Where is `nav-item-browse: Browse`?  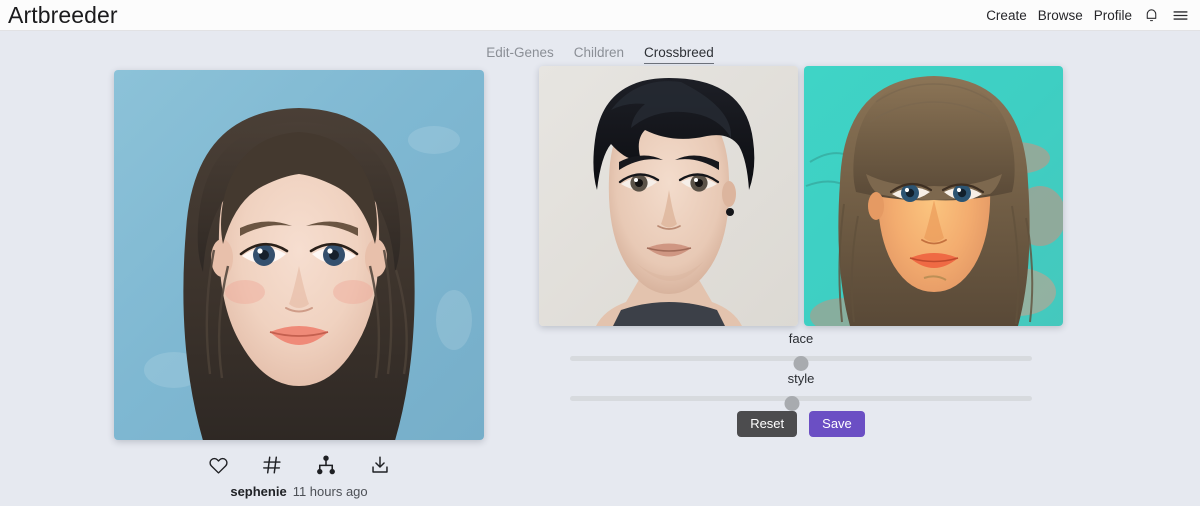 nav-item-browse: Browse is located at coordinates (1060, 15).